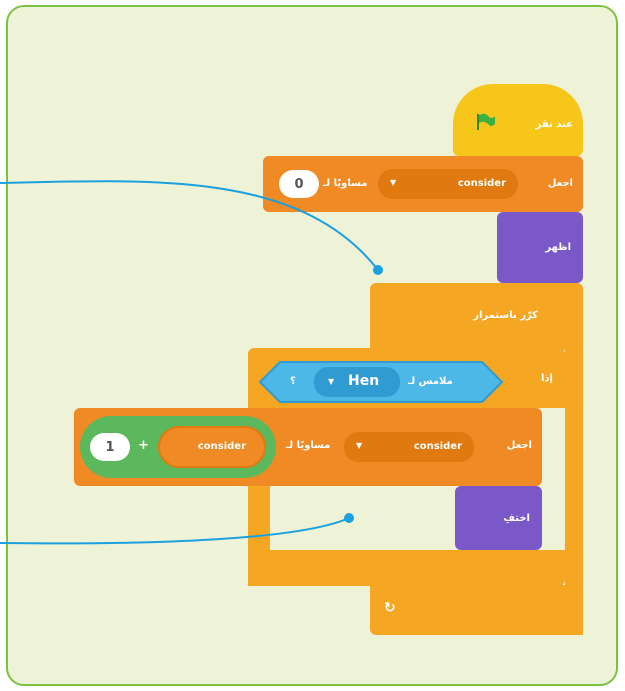  I want to click on hide-block: اختفِ, so click(498, 518).